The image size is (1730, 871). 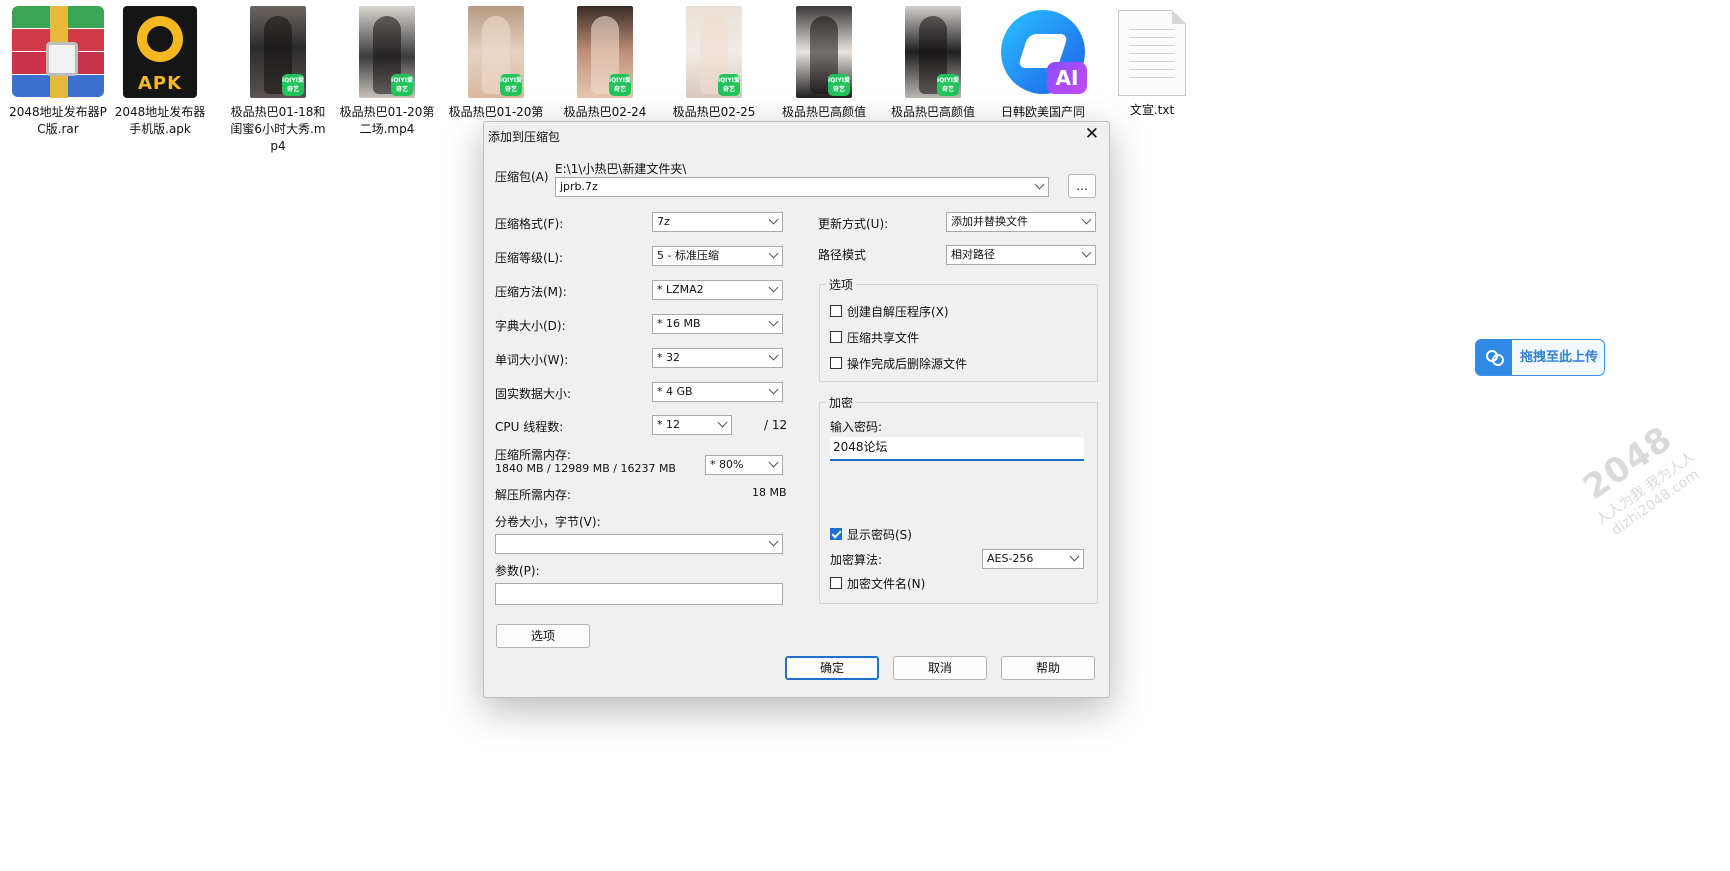 What do you see at coordinates (533, 455) in the screenshot?
I see `mem-label: 压缩所需内存:` at bounding box center [533, 455].